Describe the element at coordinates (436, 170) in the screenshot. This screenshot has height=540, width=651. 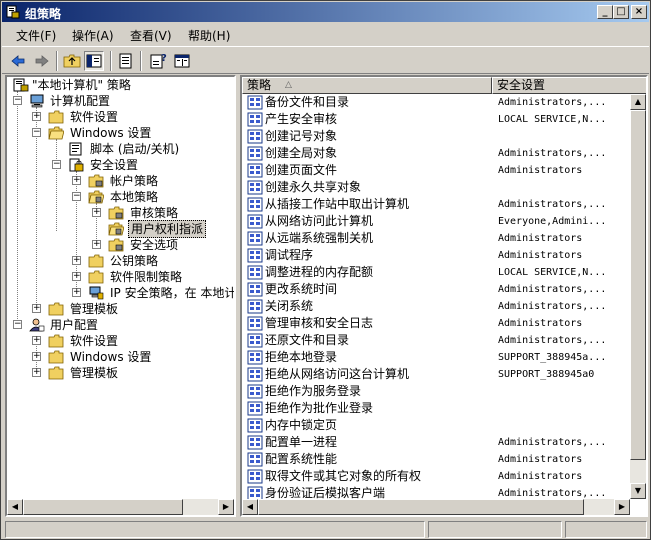
I see `policy-row: 创建页面文件 Administrators` at that location.